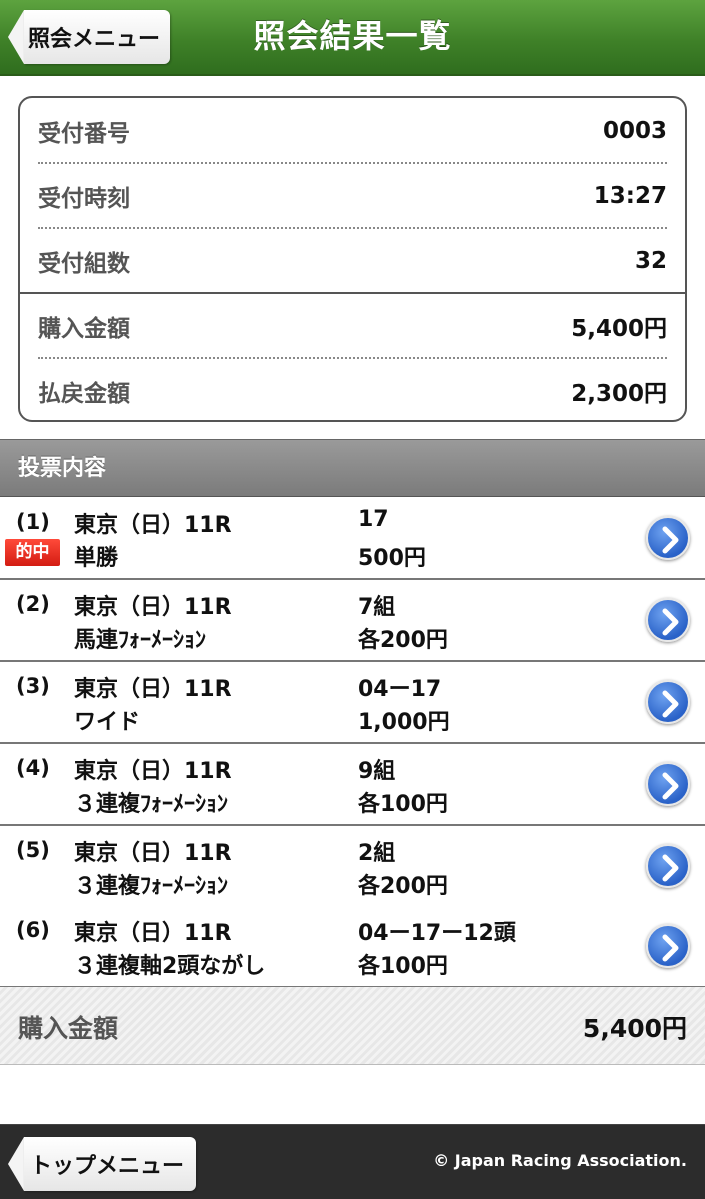 The height and width of the screenshot is (1199, 705). Describe the element at coordinates (97, 37) in the screenshot. I see `back-button-label: 照会メニュー` at that location.